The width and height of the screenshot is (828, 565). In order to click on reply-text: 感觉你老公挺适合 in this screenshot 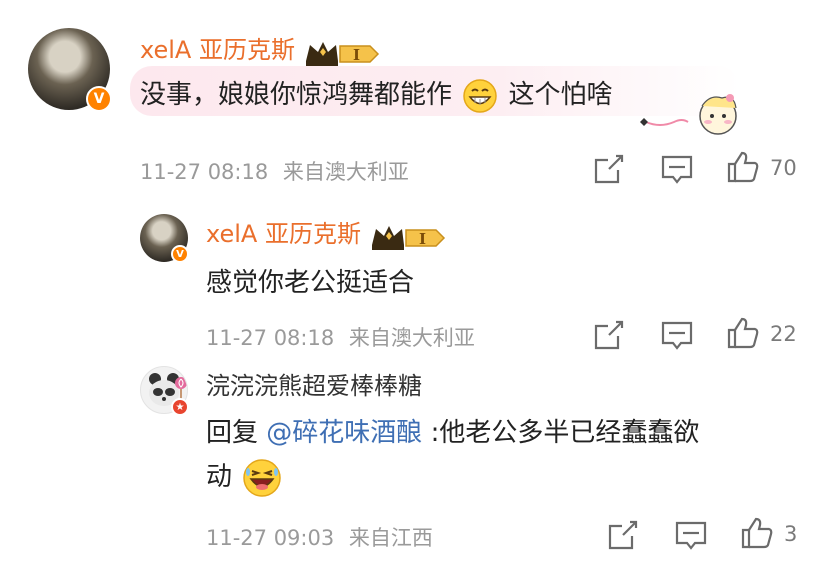, I will do `click(310, 283)`.